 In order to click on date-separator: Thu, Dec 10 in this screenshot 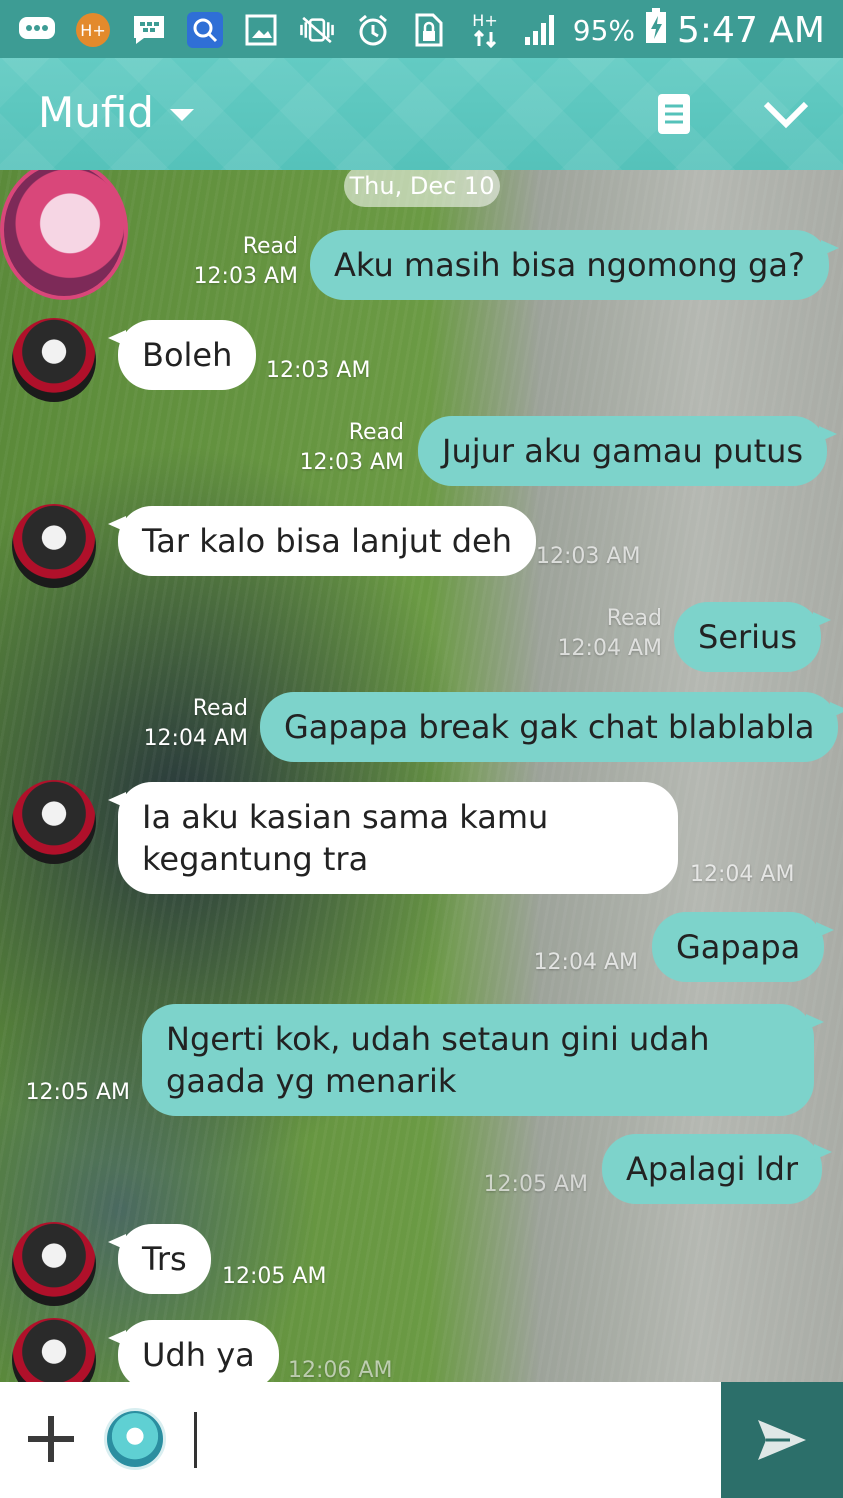, I will do `click(422, 188)`.